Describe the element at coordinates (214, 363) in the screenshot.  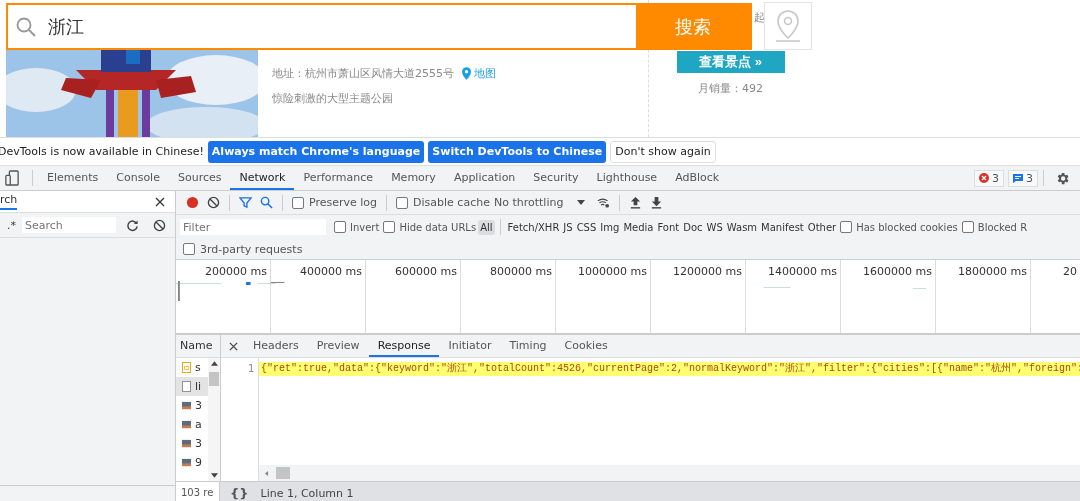
I see `scroll-up-arrow-icon` at that location.